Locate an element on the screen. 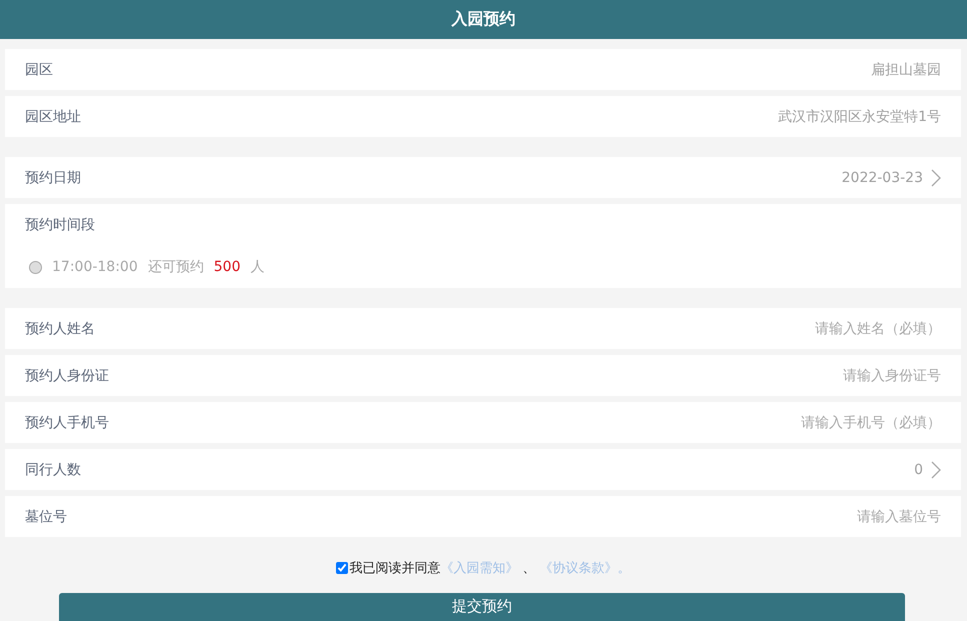 This screenshot has width=967, height=621. field-value: 扁担山墓园 is located at coordinates (906, 69).